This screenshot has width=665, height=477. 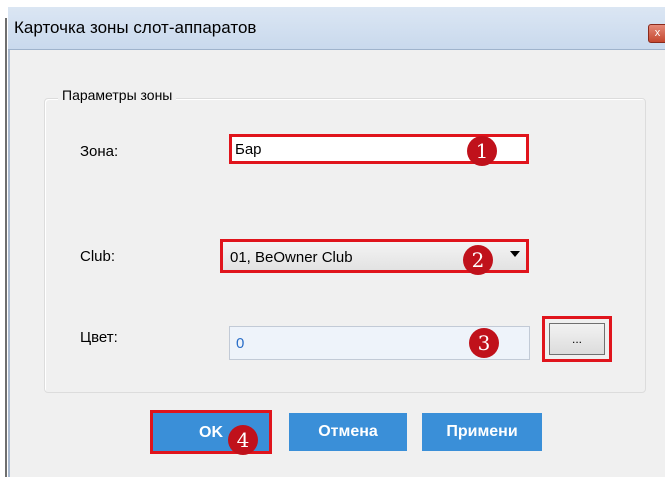 I want to click on apply-button: Примени, so click(x=482, y=432).